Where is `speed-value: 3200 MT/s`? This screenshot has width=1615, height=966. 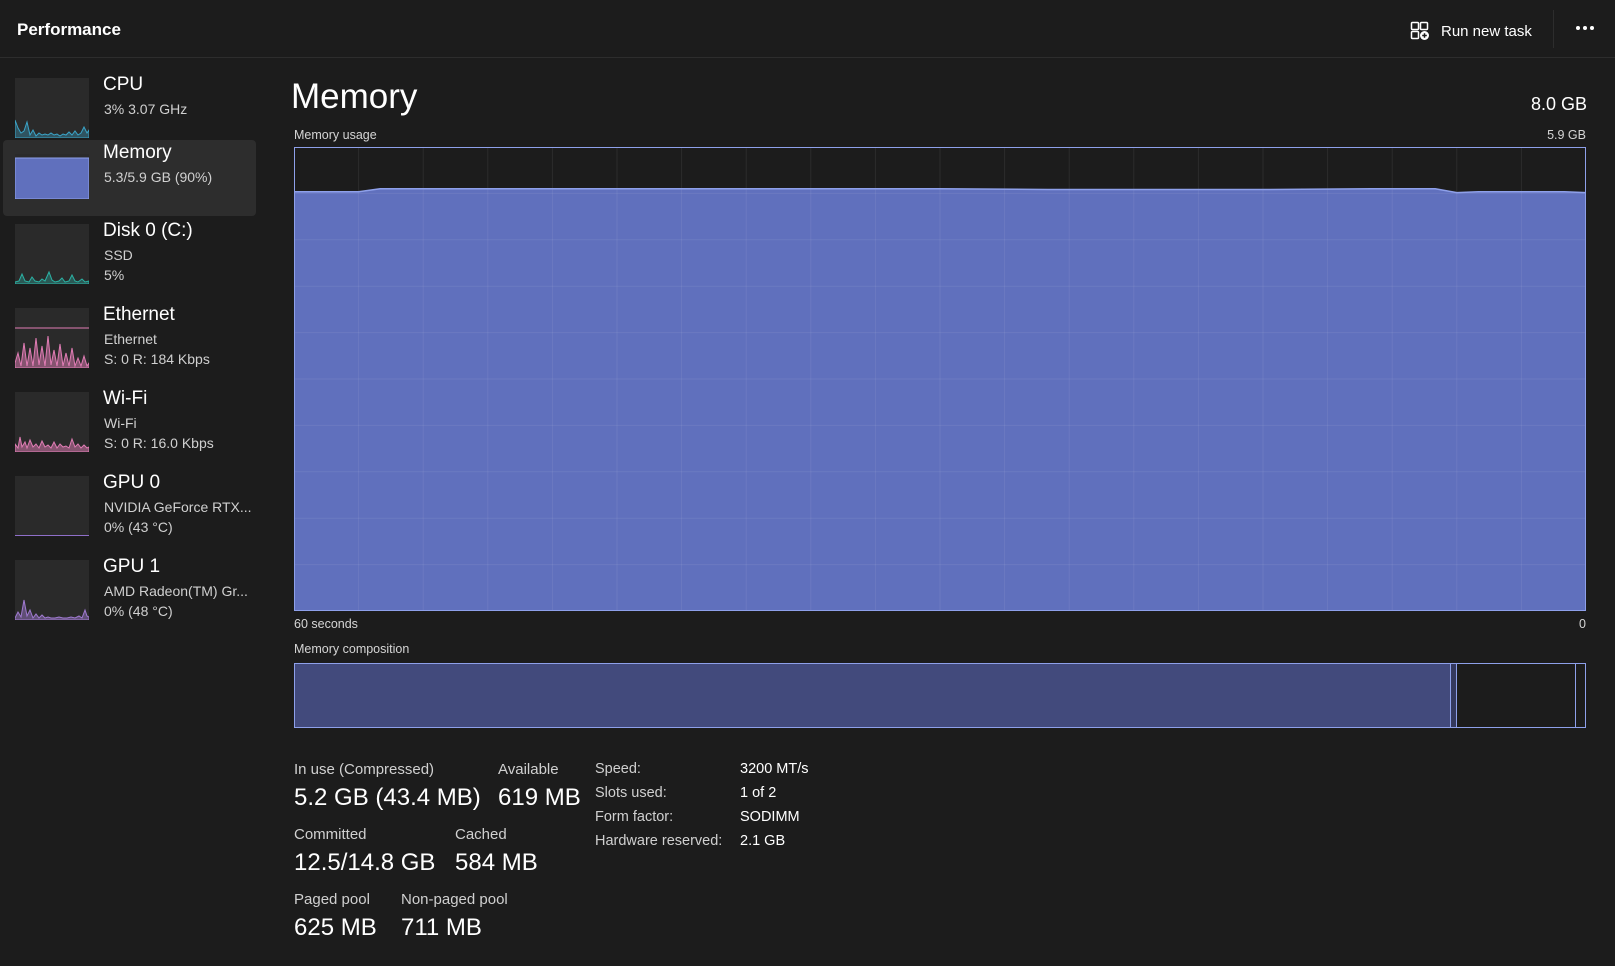 speed-value: 3200 MT/s is located at coordinates (774, 769).